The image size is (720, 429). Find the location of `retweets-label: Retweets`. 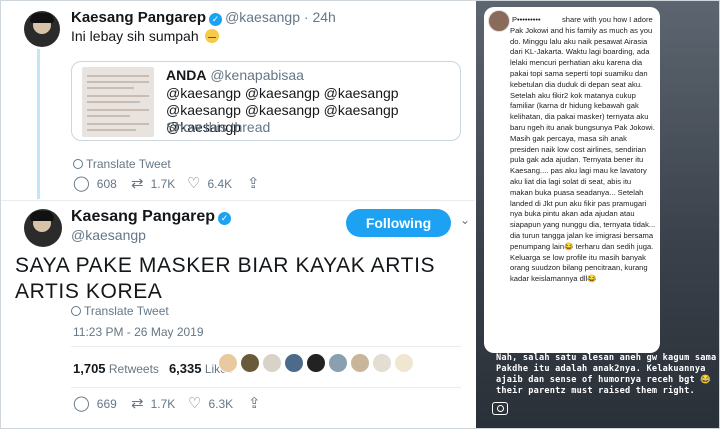

retweets-label: Retweets is located at coordinates (133, 369).